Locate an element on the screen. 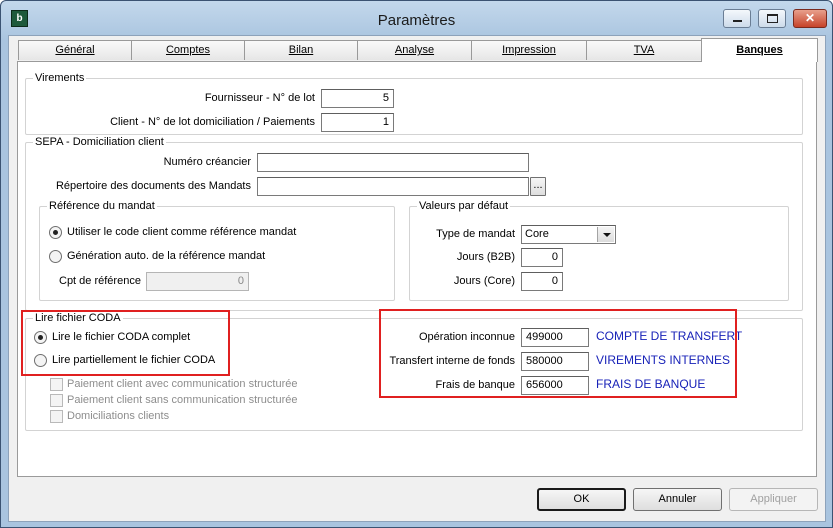 This screenshot has width=833, height=528. checkbox-domiciliations-label: Domiciliations clients is located at coordinates (118, 416).